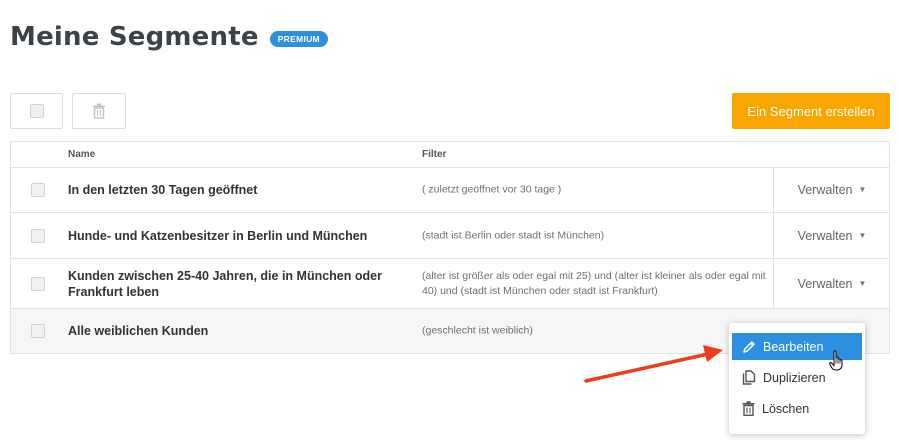 The image size is (900, 445). I want to click on segment-name: In den letzten 30 Tagen geöffnet, so click(228, 190).